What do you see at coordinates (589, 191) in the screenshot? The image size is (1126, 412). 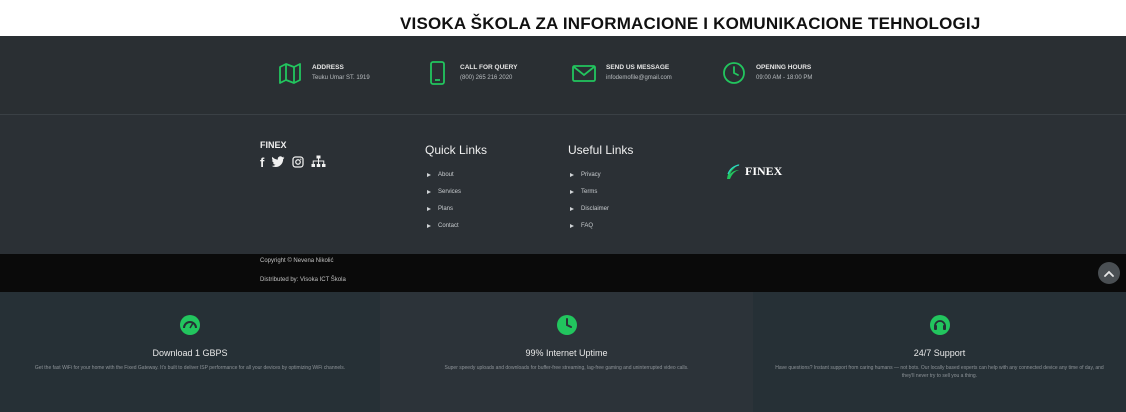 I see `link-label: Terms` at bounding box center [589, 191].